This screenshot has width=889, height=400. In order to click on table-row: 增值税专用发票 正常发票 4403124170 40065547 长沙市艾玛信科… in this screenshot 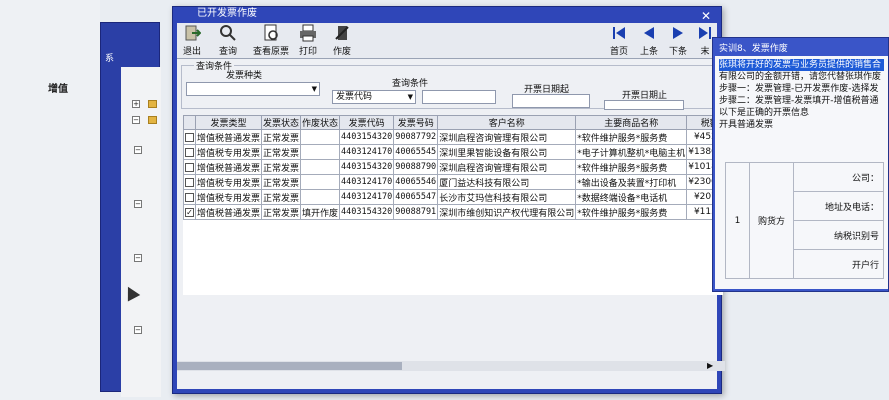, I will do `click(453, 197)`.